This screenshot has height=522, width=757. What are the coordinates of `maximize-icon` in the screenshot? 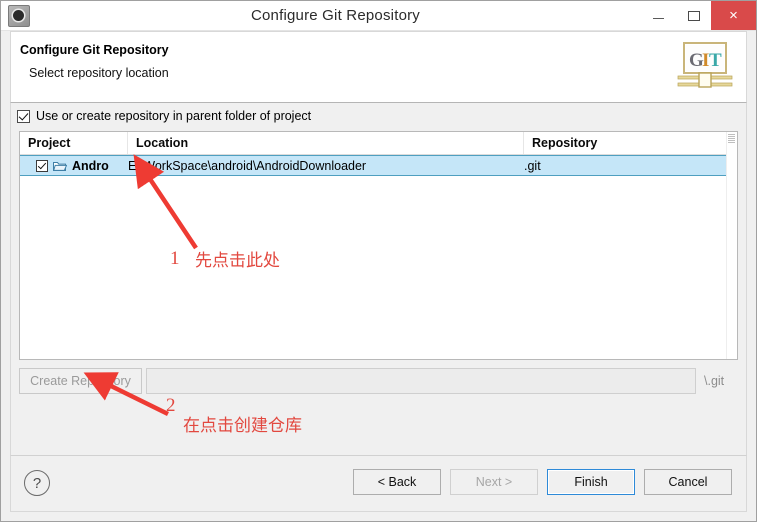 It's located at (693, 15).